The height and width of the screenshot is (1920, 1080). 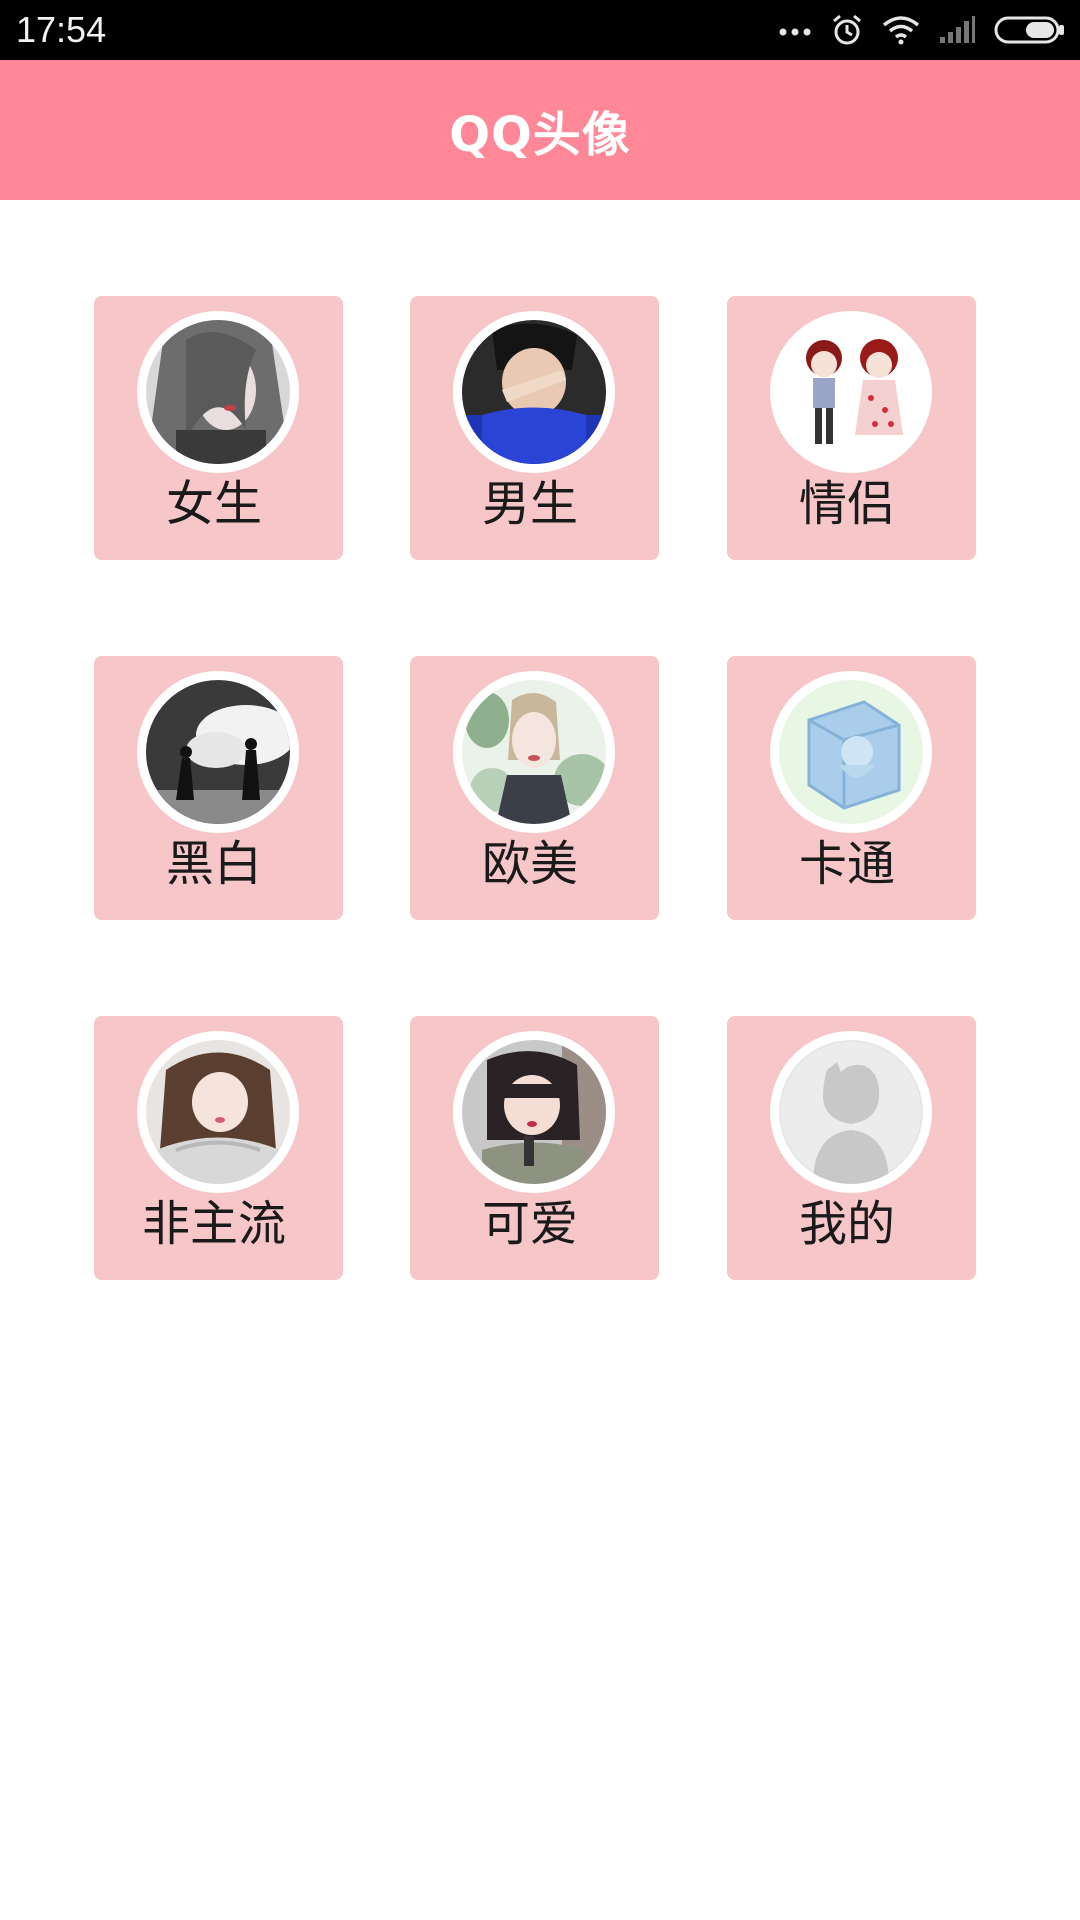 What do you see at coordinates (213, 1224) in the screenshot?
I see `category-label: 非主流` at bounding box center [213, 1224].